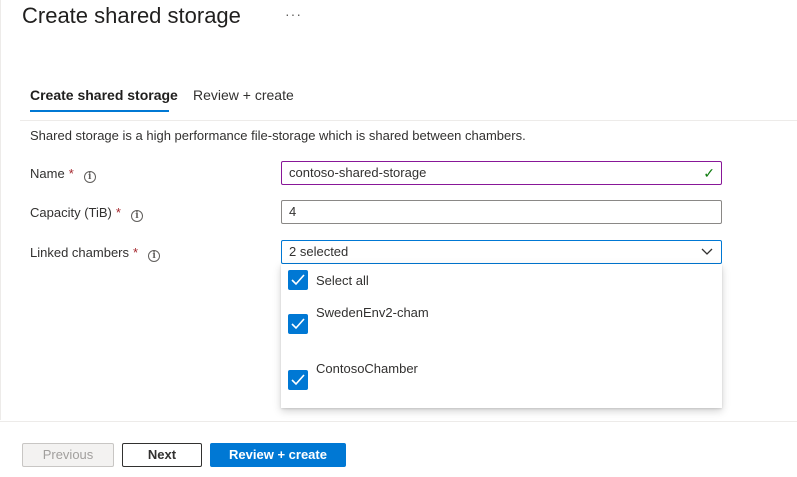 The width and height of the screenshot is (797, 477). I want to click on dropdown-selected-text: 2 selected, so click(319, 251).